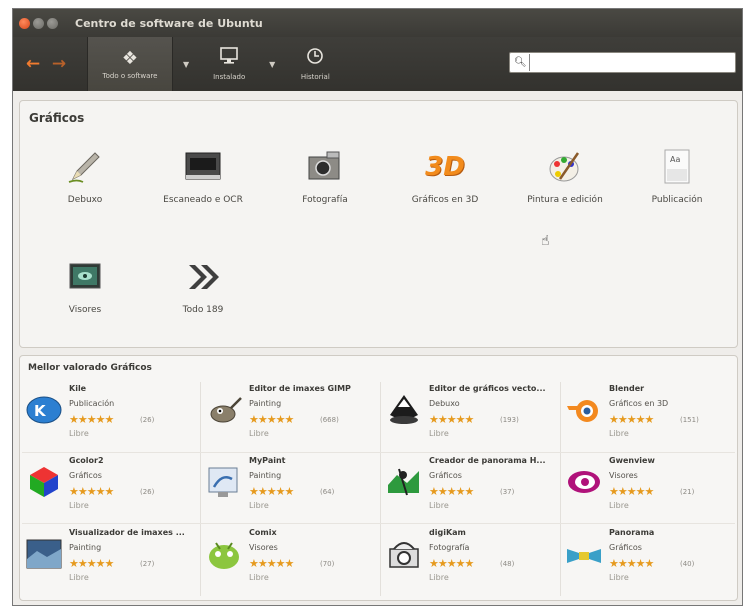  I want to click on search-icon: 🔍︎, so click(520, 62).